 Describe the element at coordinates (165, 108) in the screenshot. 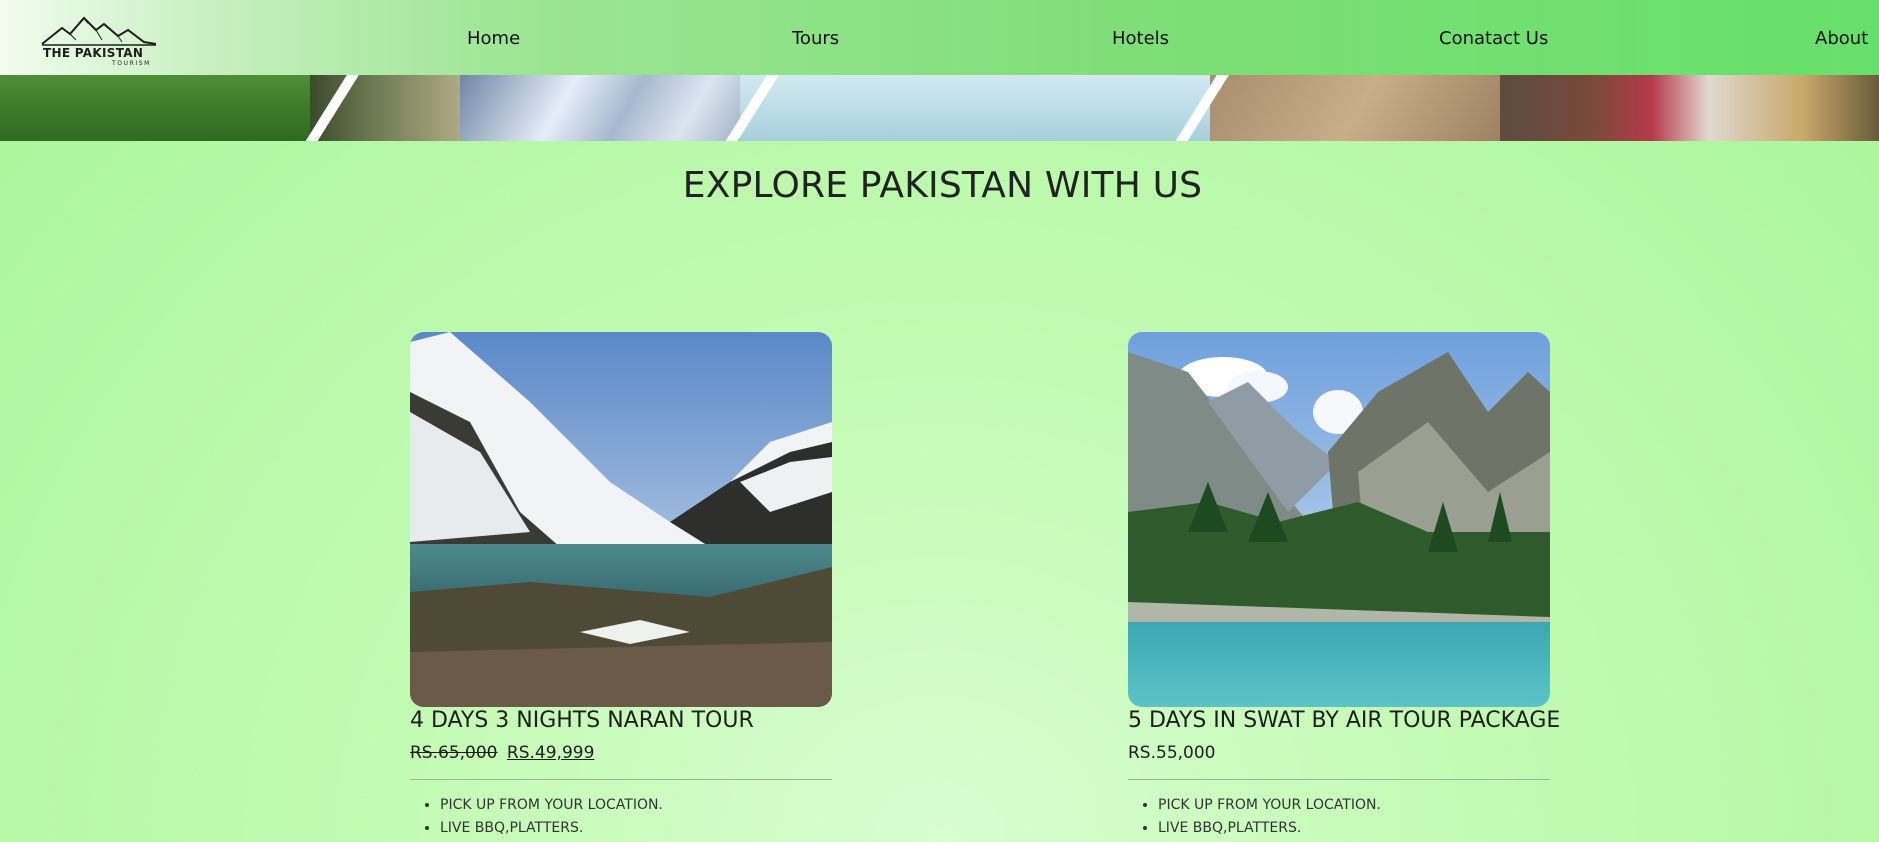

I see `hero-image-meadow` at that location.